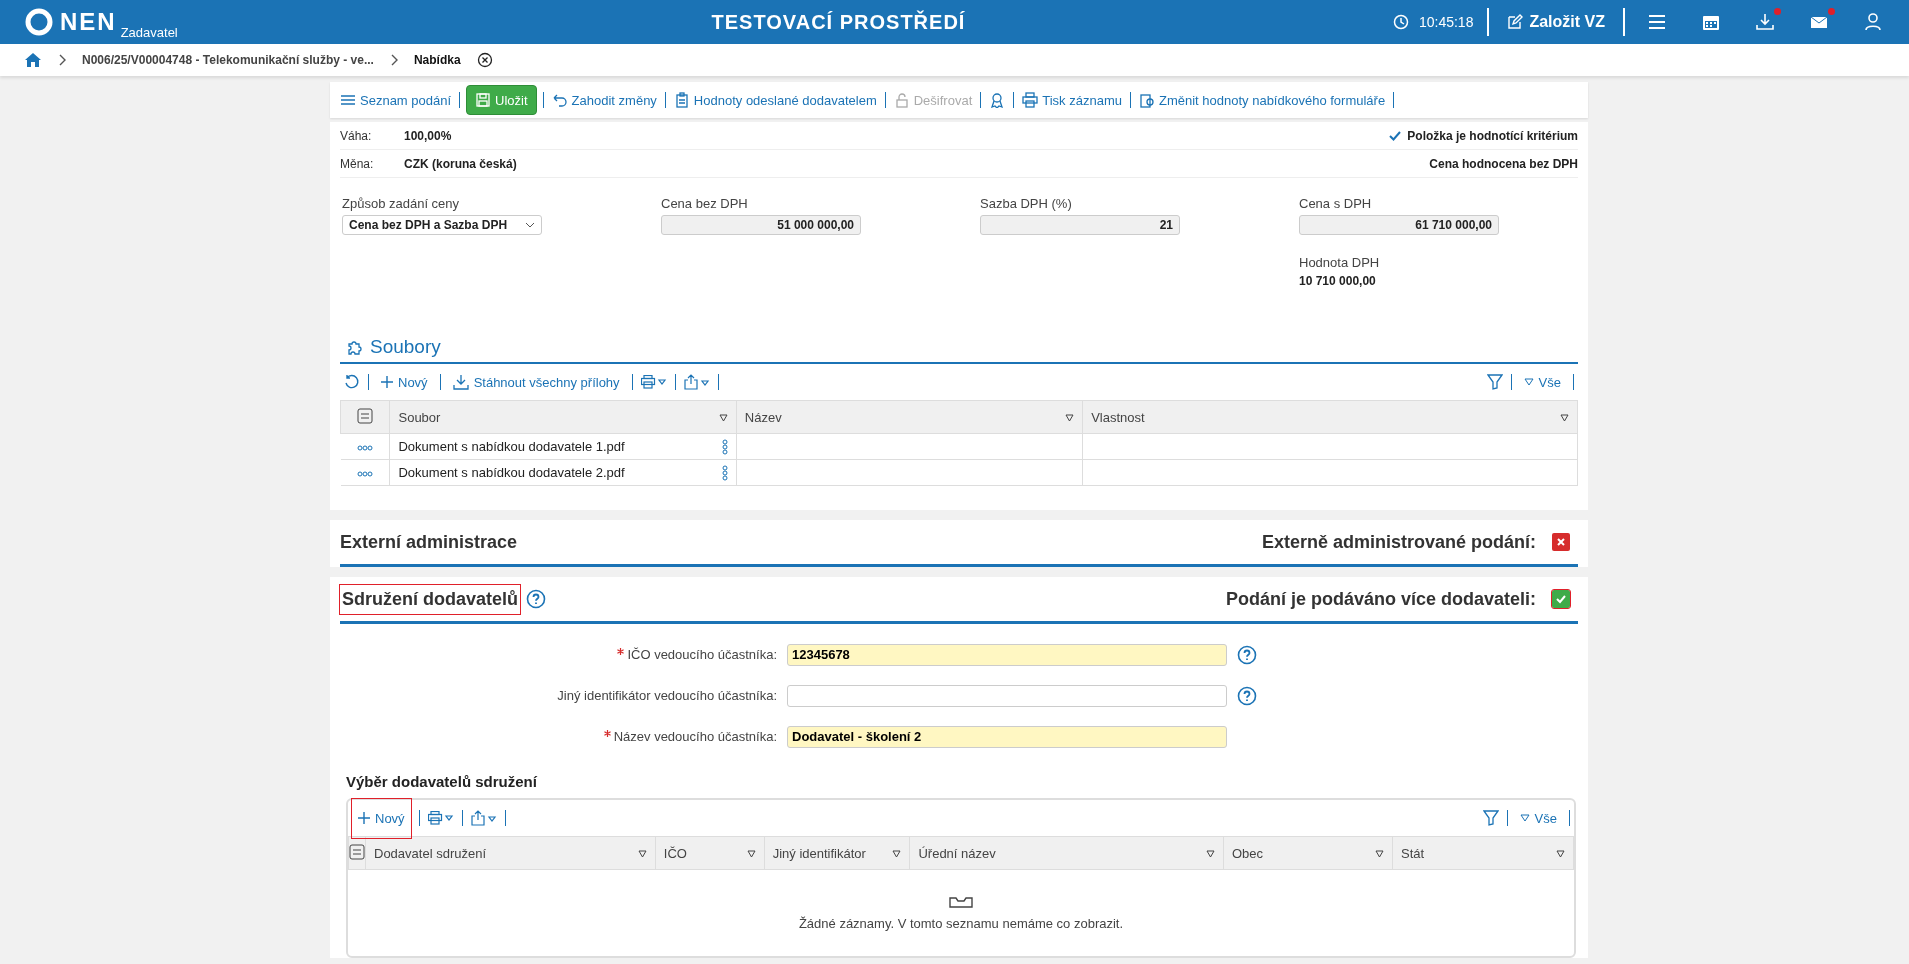 The height and width of the screenshot is (964, 1909). Describe the element at coordinates (484, 60) in the screenshot. I see `close-icon` at that location.